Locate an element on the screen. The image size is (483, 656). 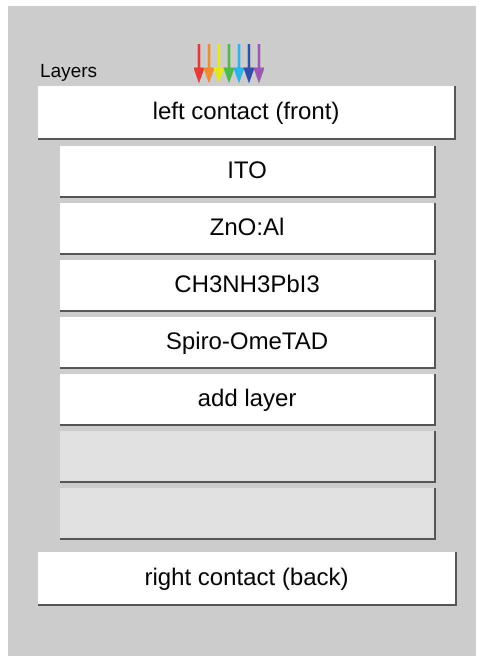
layer-button: ITO is located at coordinates (248, 172).